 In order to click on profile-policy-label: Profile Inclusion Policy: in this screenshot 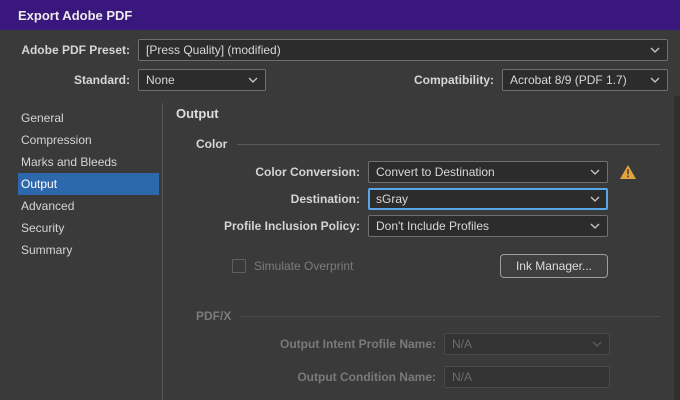, I will do `click(291, 226)`.